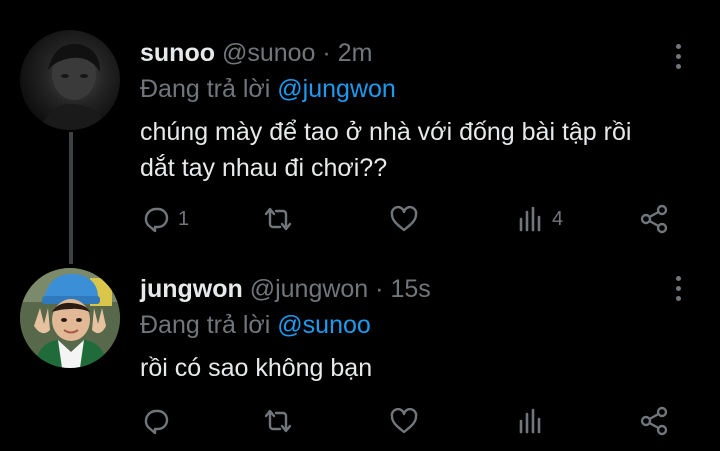 The height and width of the screenshot is (451, 720). Describe the element at coordinates (360, 421) in the screenshot. I see `action-bar` at that location.